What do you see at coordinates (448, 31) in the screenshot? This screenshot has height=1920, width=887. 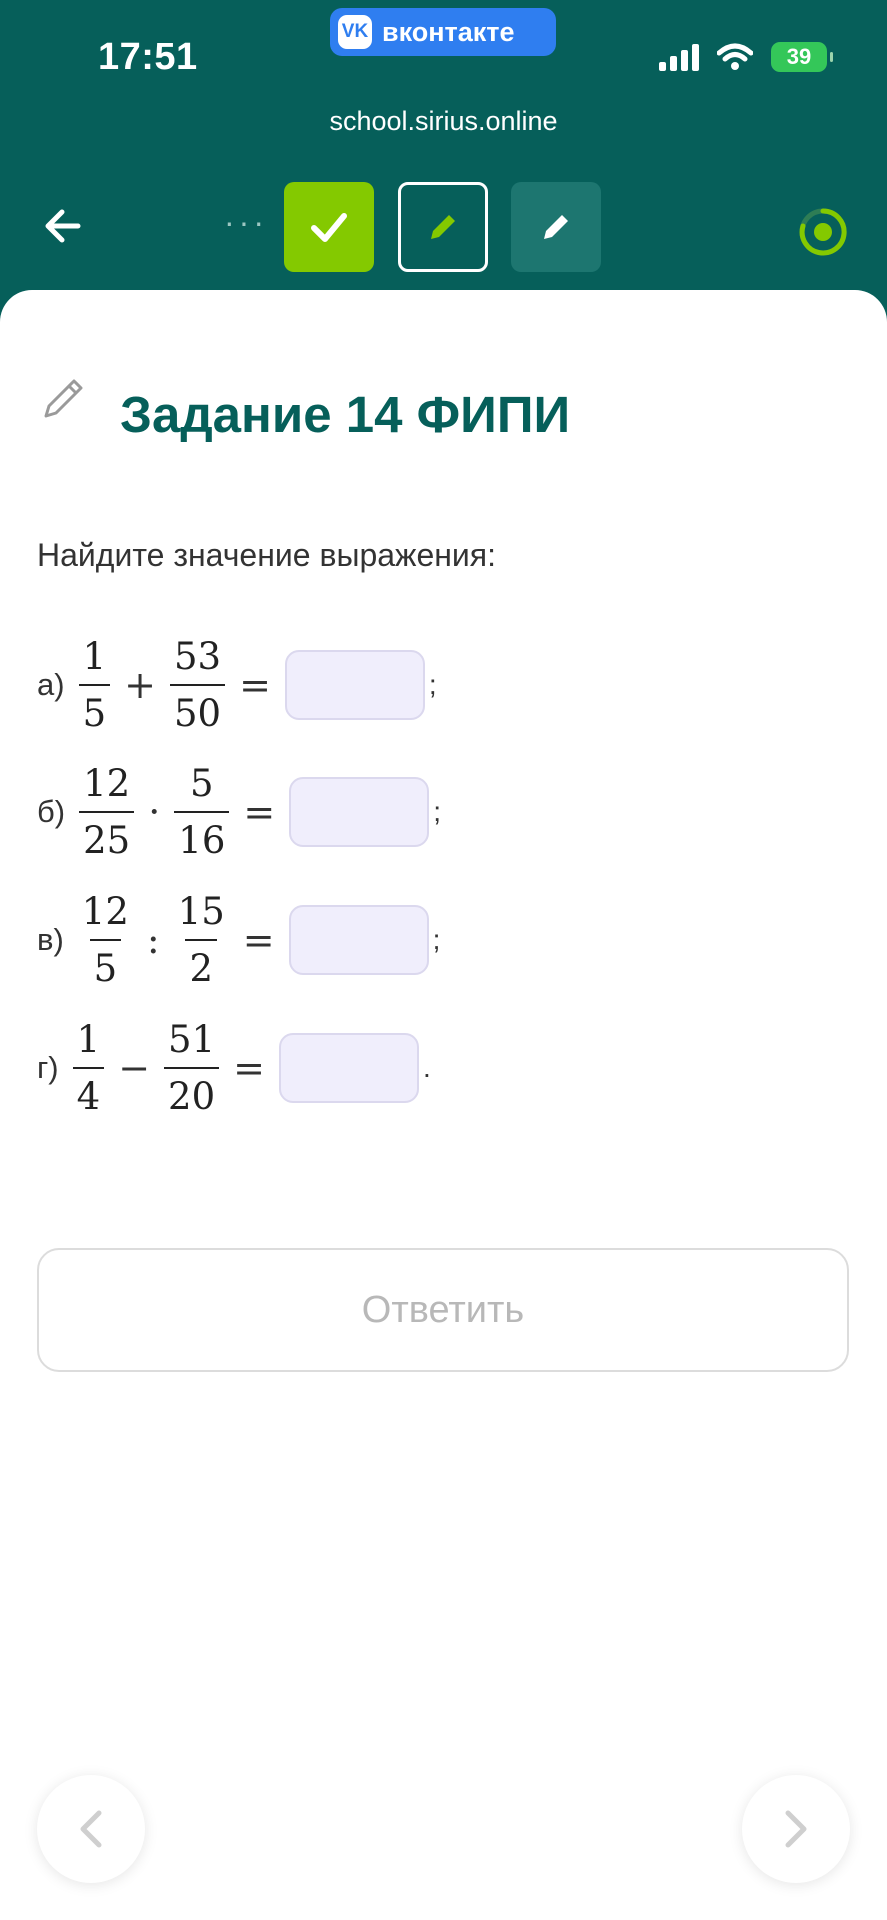 I see `vk-label: вконтакте` at bounding box center [448, 31].